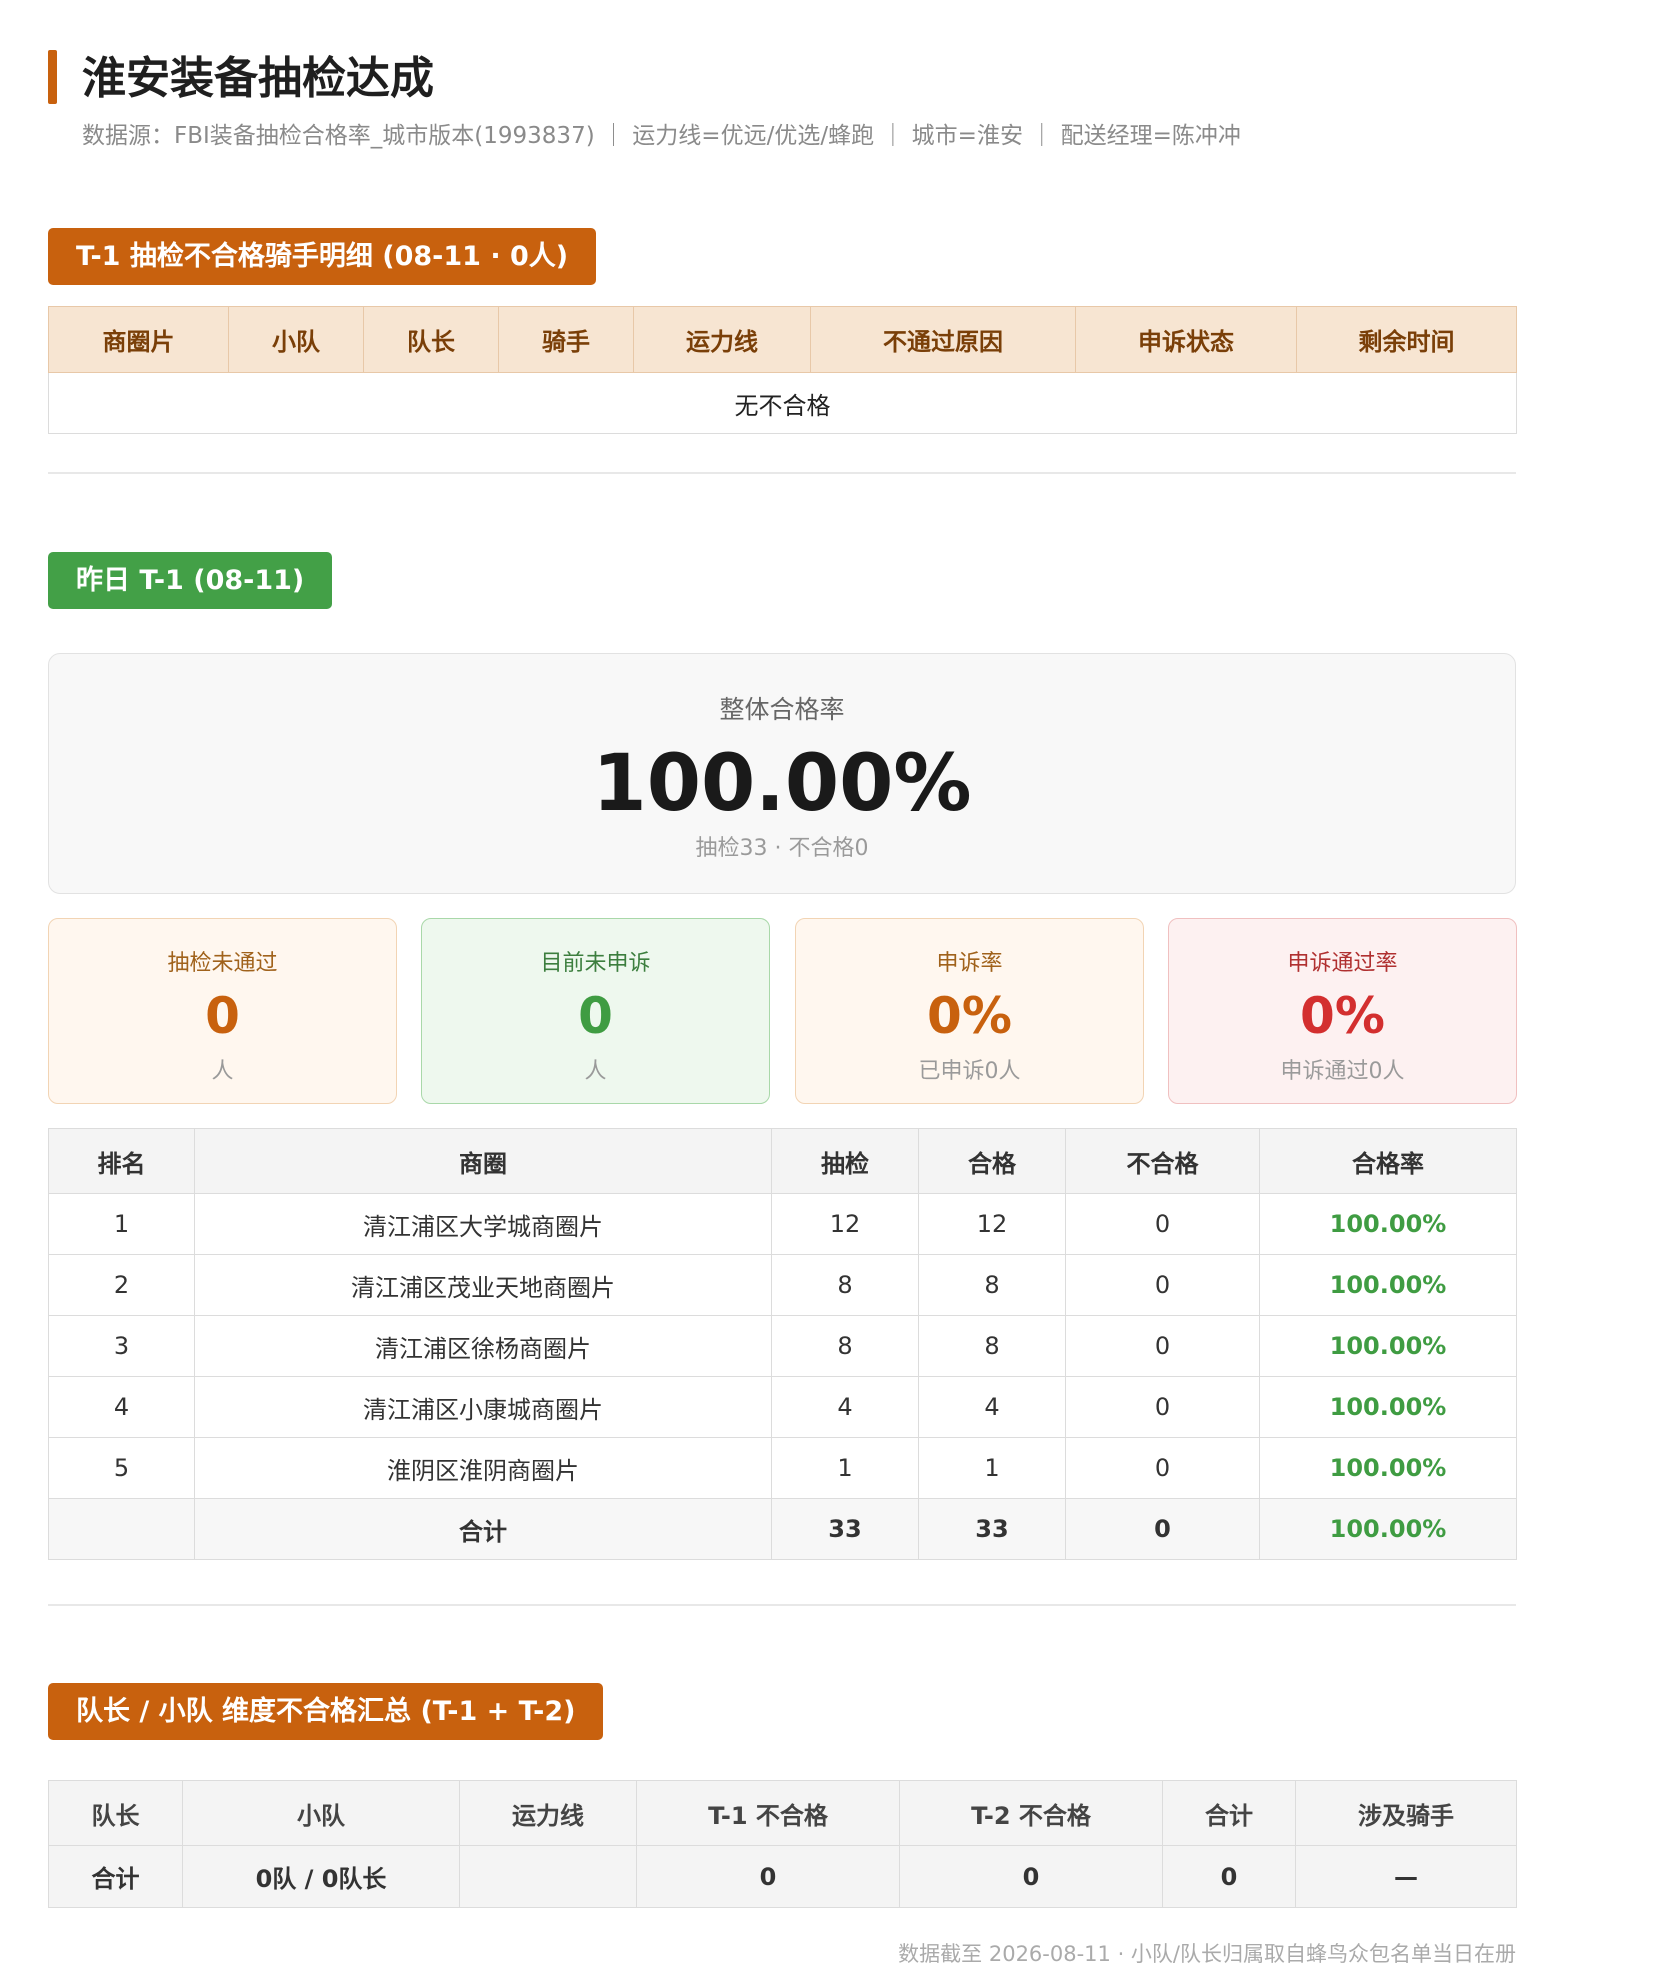 The width and height of the screenshot is (1656, 1988). What do you see at coordinates (1406, 1876) in the screenshot?
I see `riders-cell: —` at bounding box center [1406, 1876].